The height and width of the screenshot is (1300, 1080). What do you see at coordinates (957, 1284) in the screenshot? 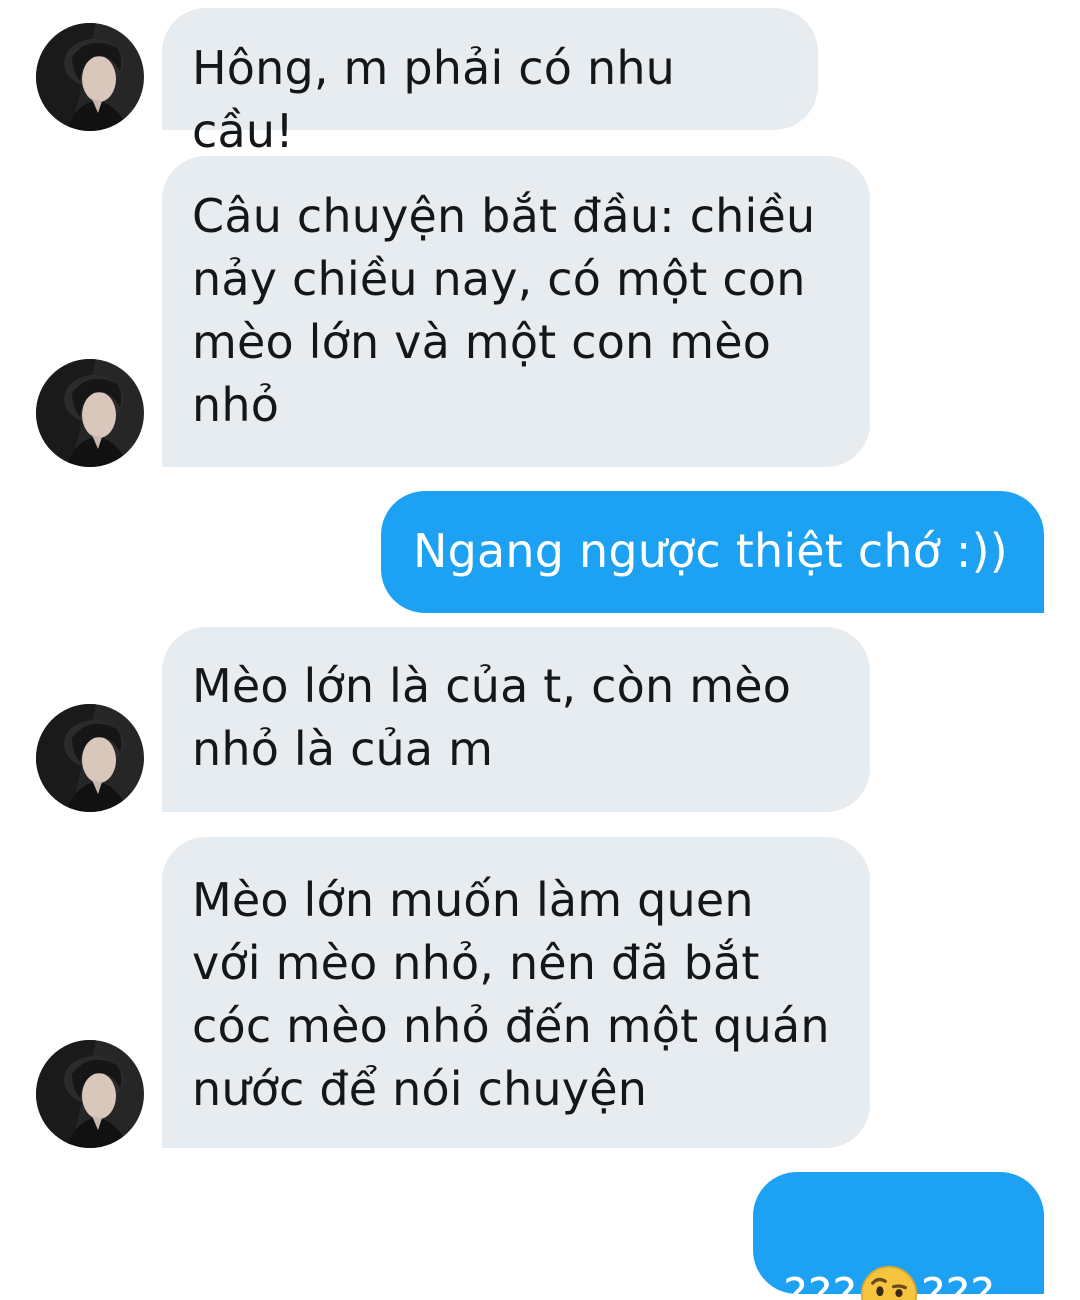
I see `message-text-after: ???` at bounding box center [957, 1284].